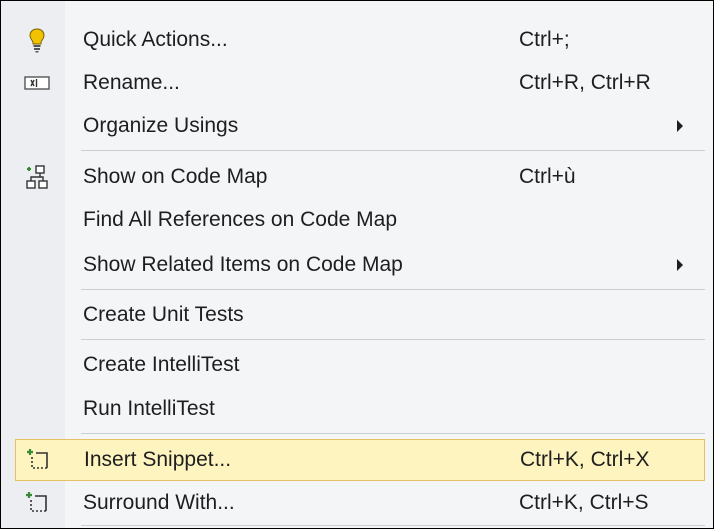 This screenshot has height=529, width=714. What do you see at coordinates (584, 502) in the screenshot?
I see `shortcut-text: Ctrl+K, Ctrl+S` at bounding box center [584, 502].